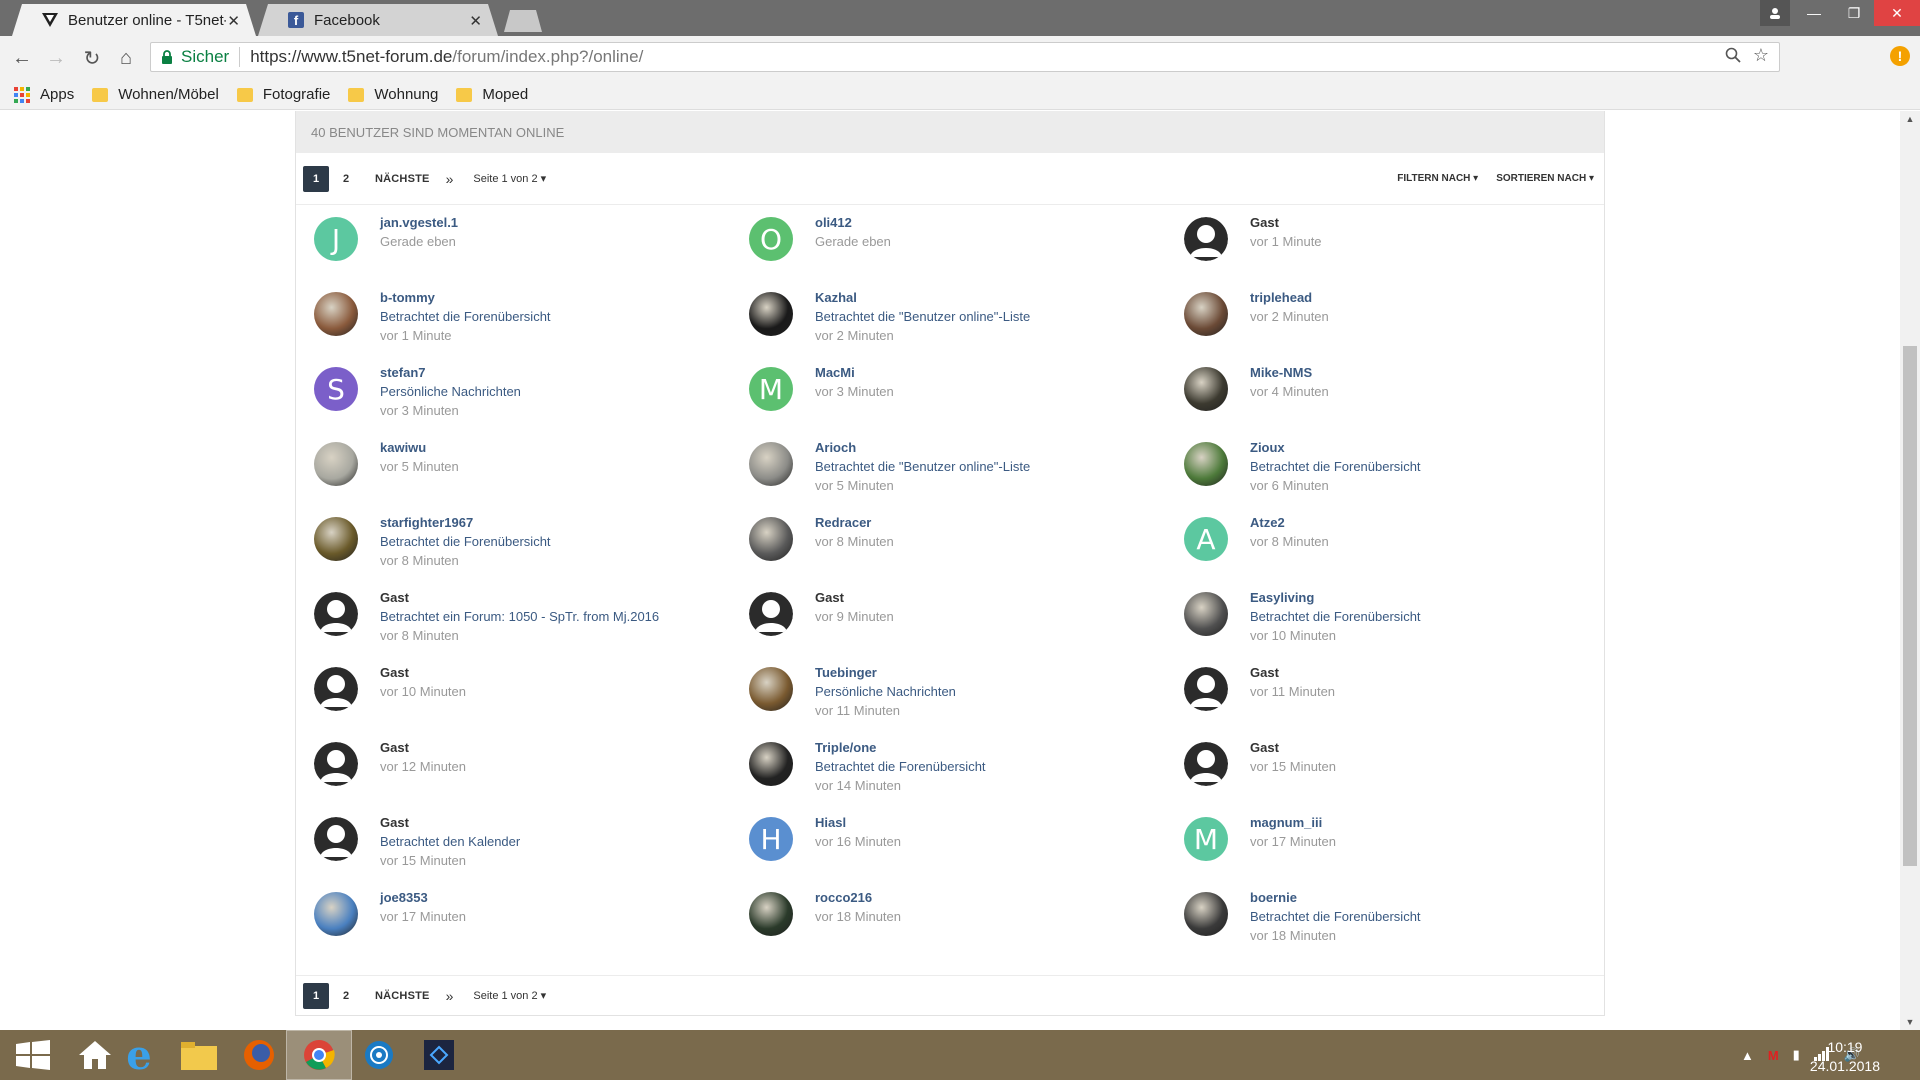 The height and width of the screenshot is (1080, 1920). I want to click on username-link: Kazhal, so click(922, 297).